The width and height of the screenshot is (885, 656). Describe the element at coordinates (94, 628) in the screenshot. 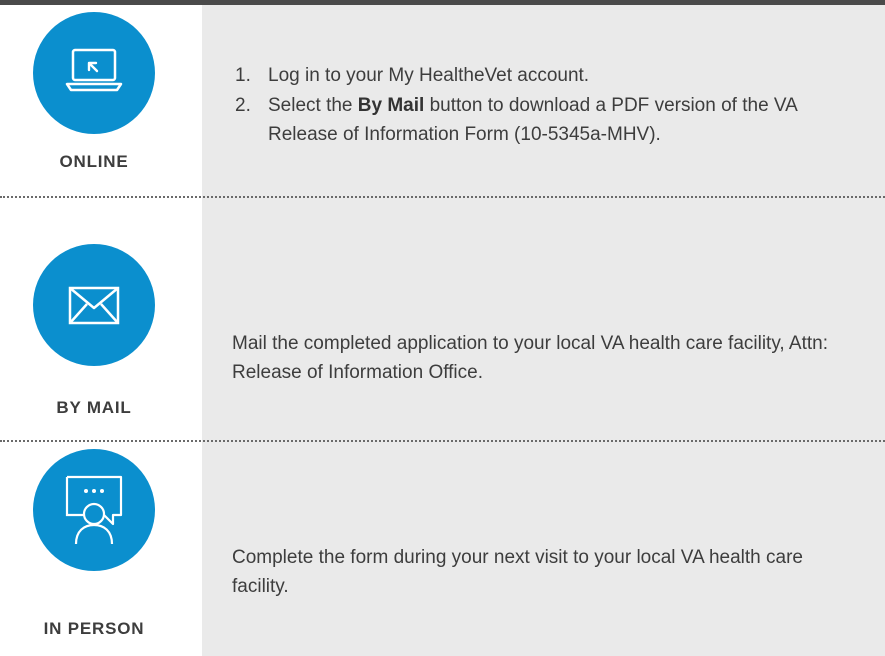

I see `method-label-in-person: IN PERSON` at that location.